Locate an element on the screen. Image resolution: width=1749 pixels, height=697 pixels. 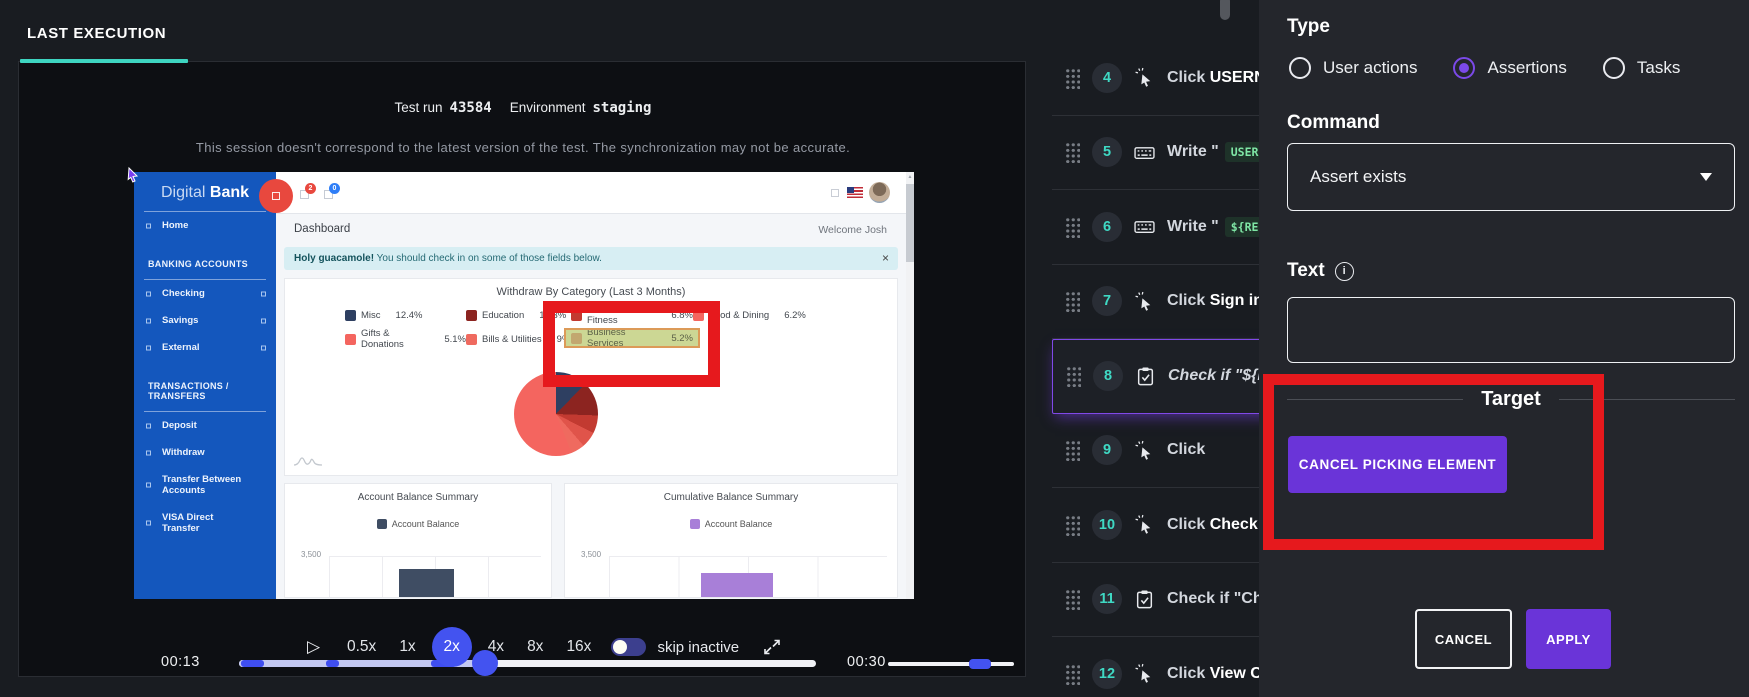
type-radio-option: Tasks is located at coordinates (1641, 68).